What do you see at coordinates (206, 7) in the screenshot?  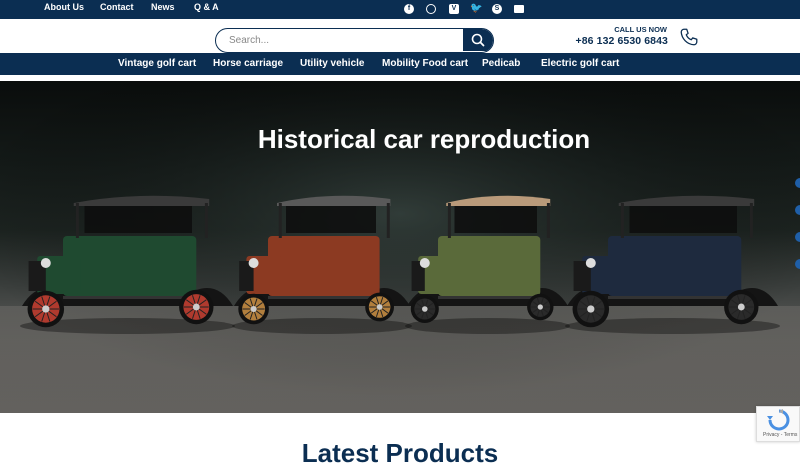 I see `qa-link: Q & A` at bounding box center [206, 7].